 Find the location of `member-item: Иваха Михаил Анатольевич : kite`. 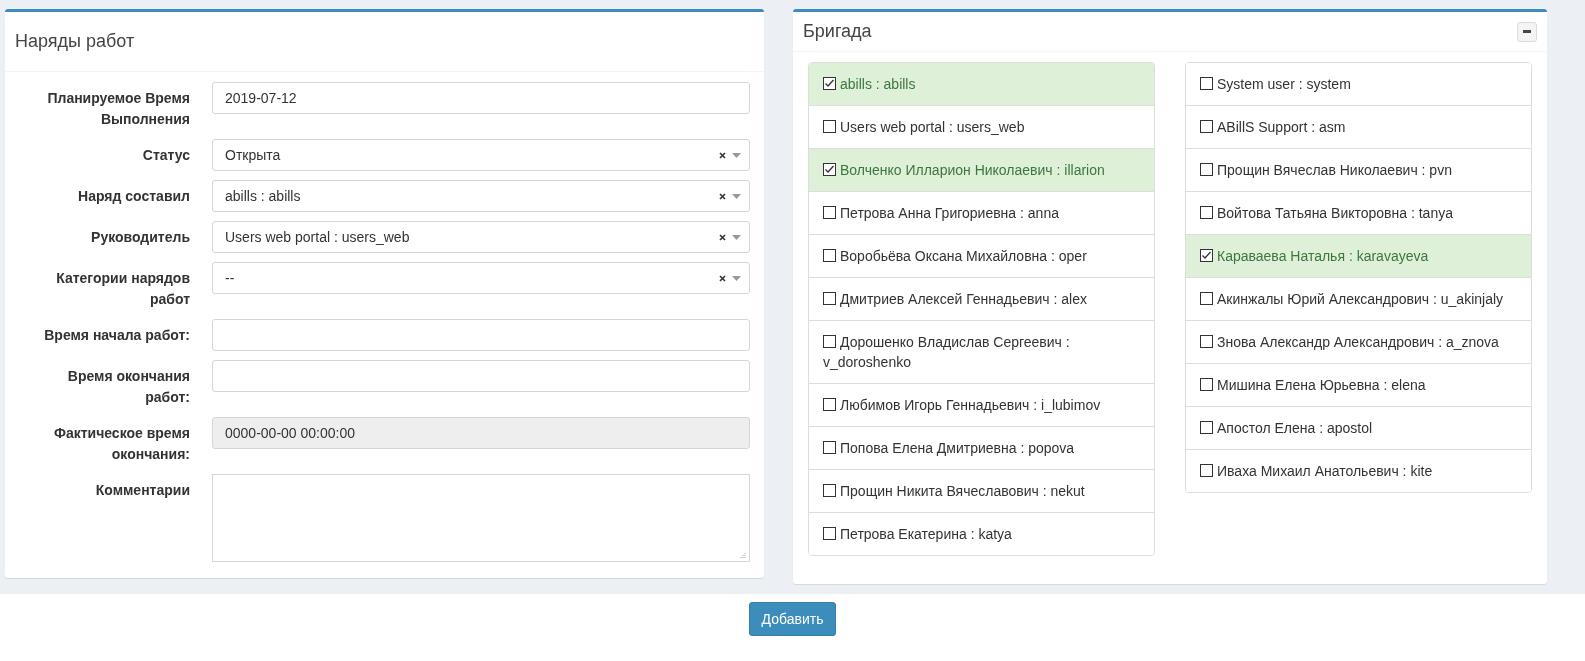

member-item: Иваха Михаил Анатольевич : kite is located at coordinates (1358, 470).